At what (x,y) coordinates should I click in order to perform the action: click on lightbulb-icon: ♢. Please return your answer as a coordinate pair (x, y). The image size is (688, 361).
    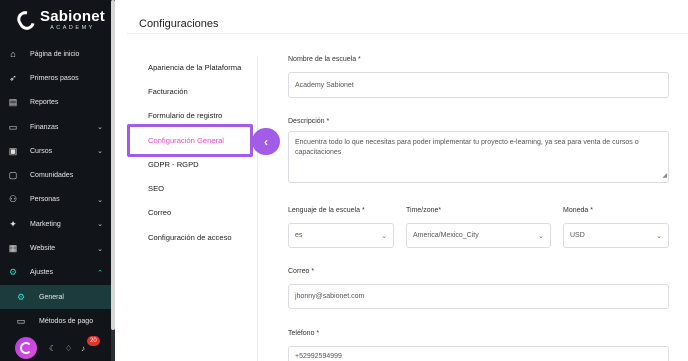
    Looking at the image, I should click on (68, 348).